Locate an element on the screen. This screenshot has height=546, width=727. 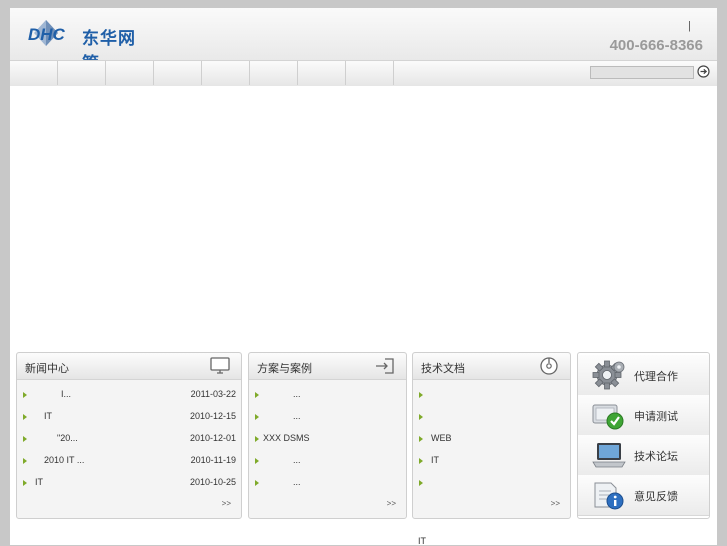
list-item: IT 2010-12-15 is located at coordinates (129, 417).